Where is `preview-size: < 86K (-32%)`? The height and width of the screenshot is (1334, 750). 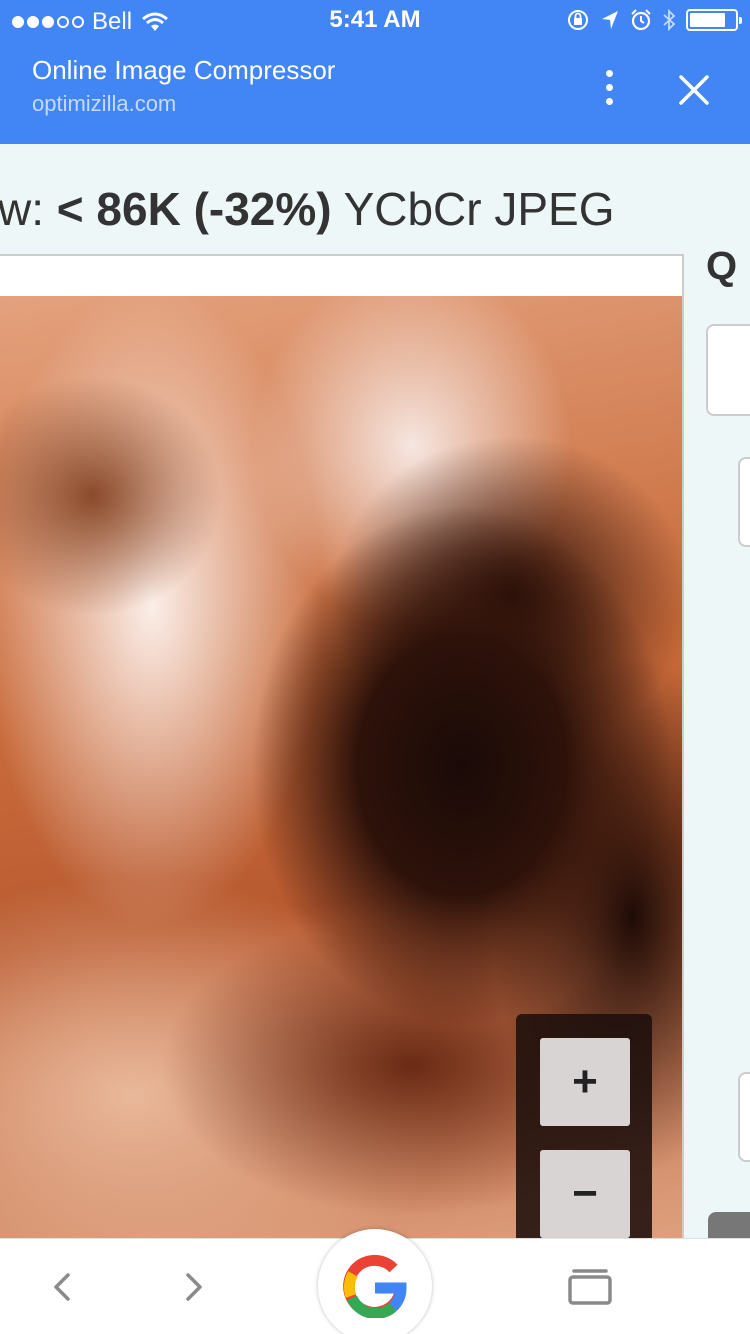 preview-size: < 86K (-32%) is located at coordinates (194, 209).